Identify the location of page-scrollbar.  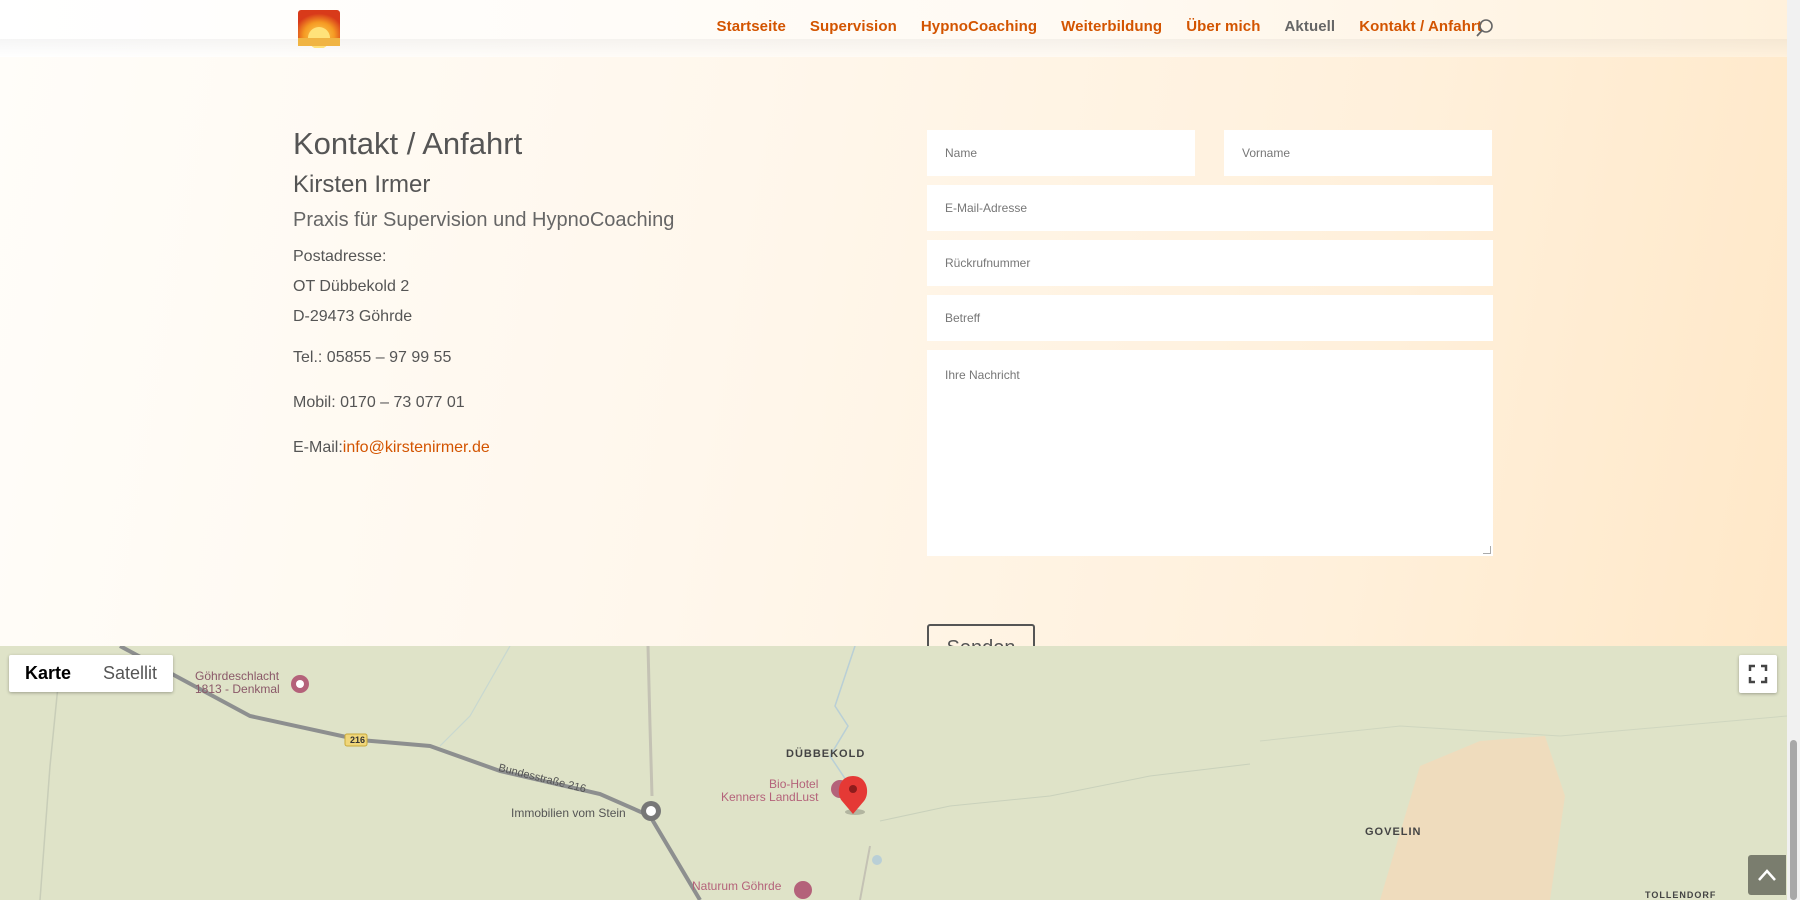
(1793, 450).